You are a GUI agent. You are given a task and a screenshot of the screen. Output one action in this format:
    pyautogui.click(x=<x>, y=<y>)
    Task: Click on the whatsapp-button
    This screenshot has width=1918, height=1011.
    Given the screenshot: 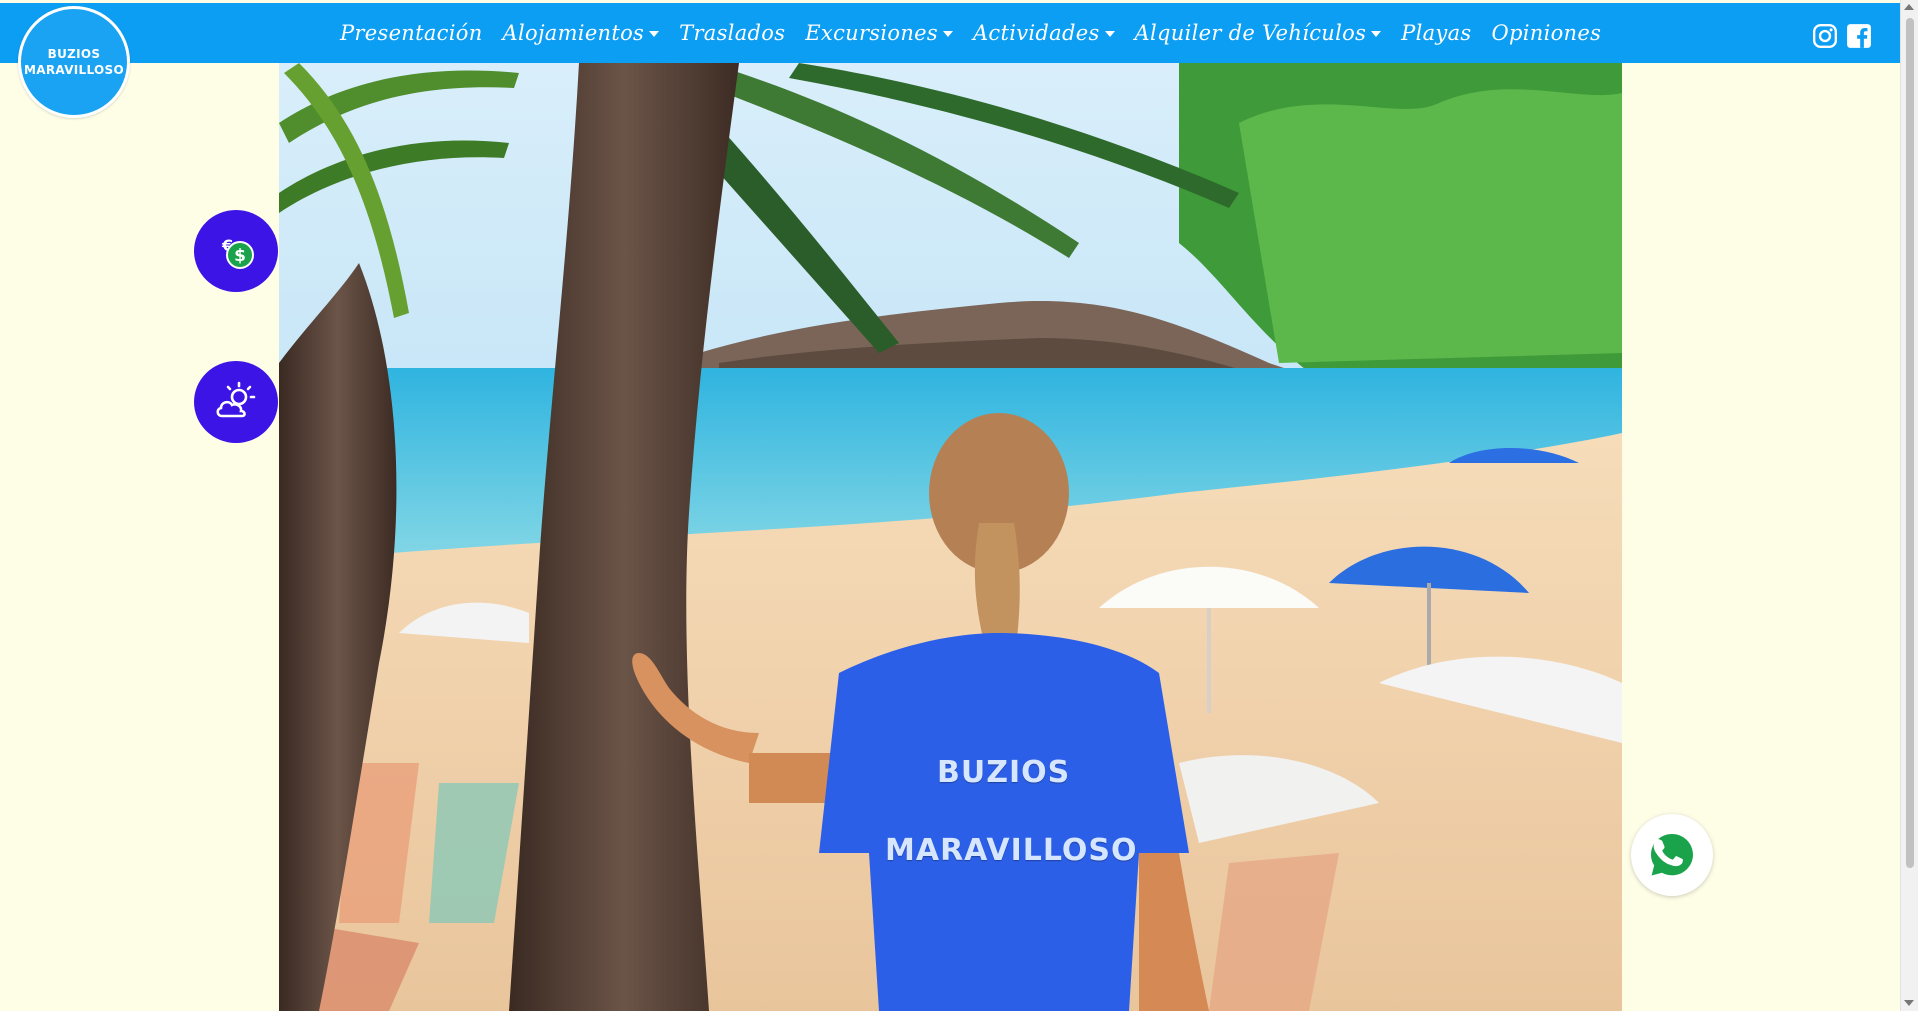 What is the action you would take?
    pyautogui.click(x=1672, y=855)
    